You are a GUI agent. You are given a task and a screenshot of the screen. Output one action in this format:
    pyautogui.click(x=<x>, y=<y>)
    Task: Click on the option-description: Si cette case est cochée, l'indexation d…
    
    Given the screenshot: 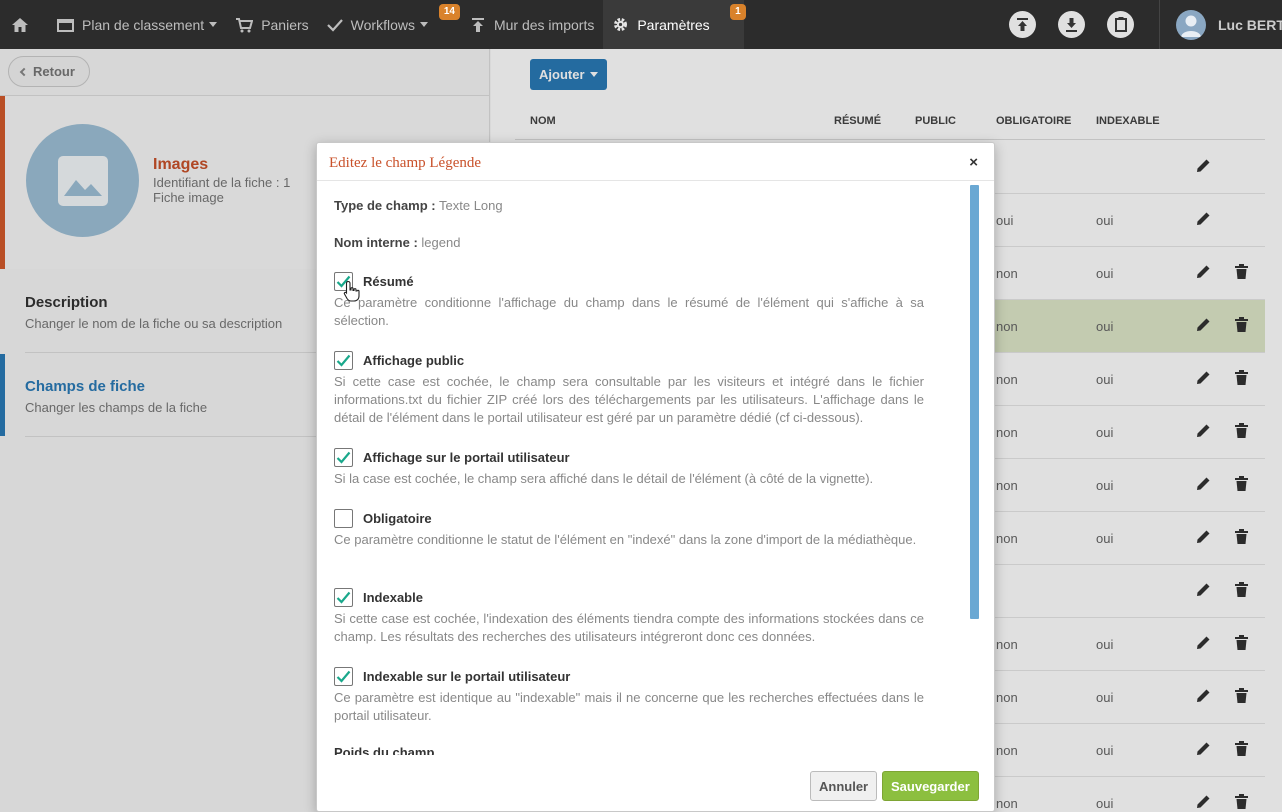 What is the action you would take?
    pyautogui.click(x=629, y=627)
    